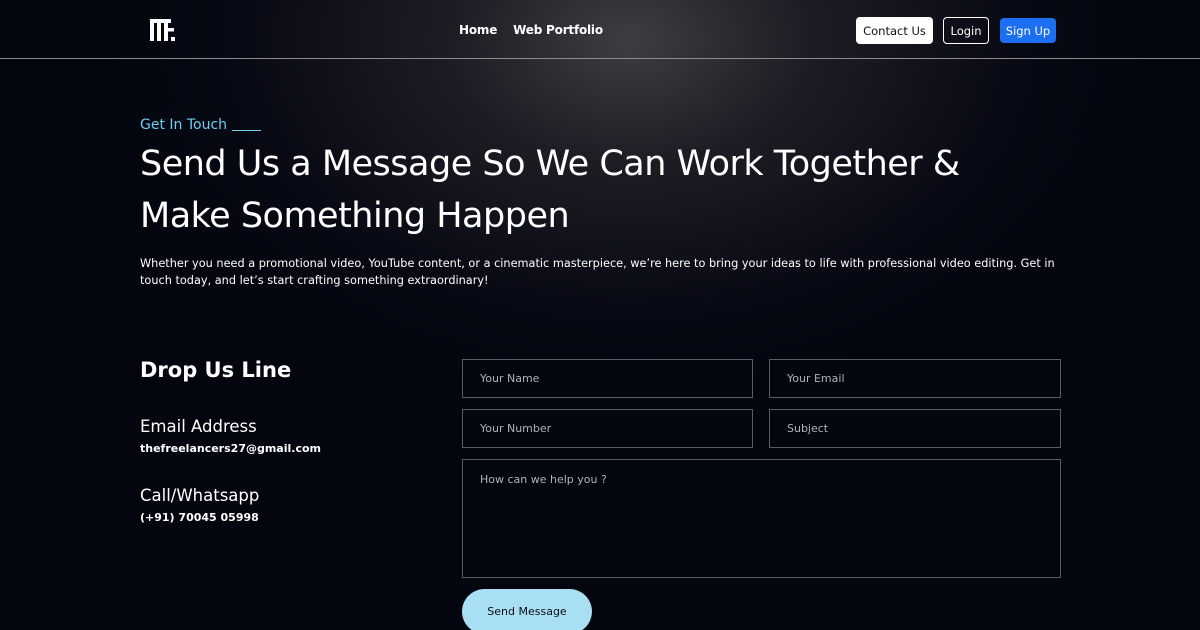 This screenshot has width=1200, height=630. Describe the element at coordinates (607, 378) in the screenshot. I see `name-input` at that location.